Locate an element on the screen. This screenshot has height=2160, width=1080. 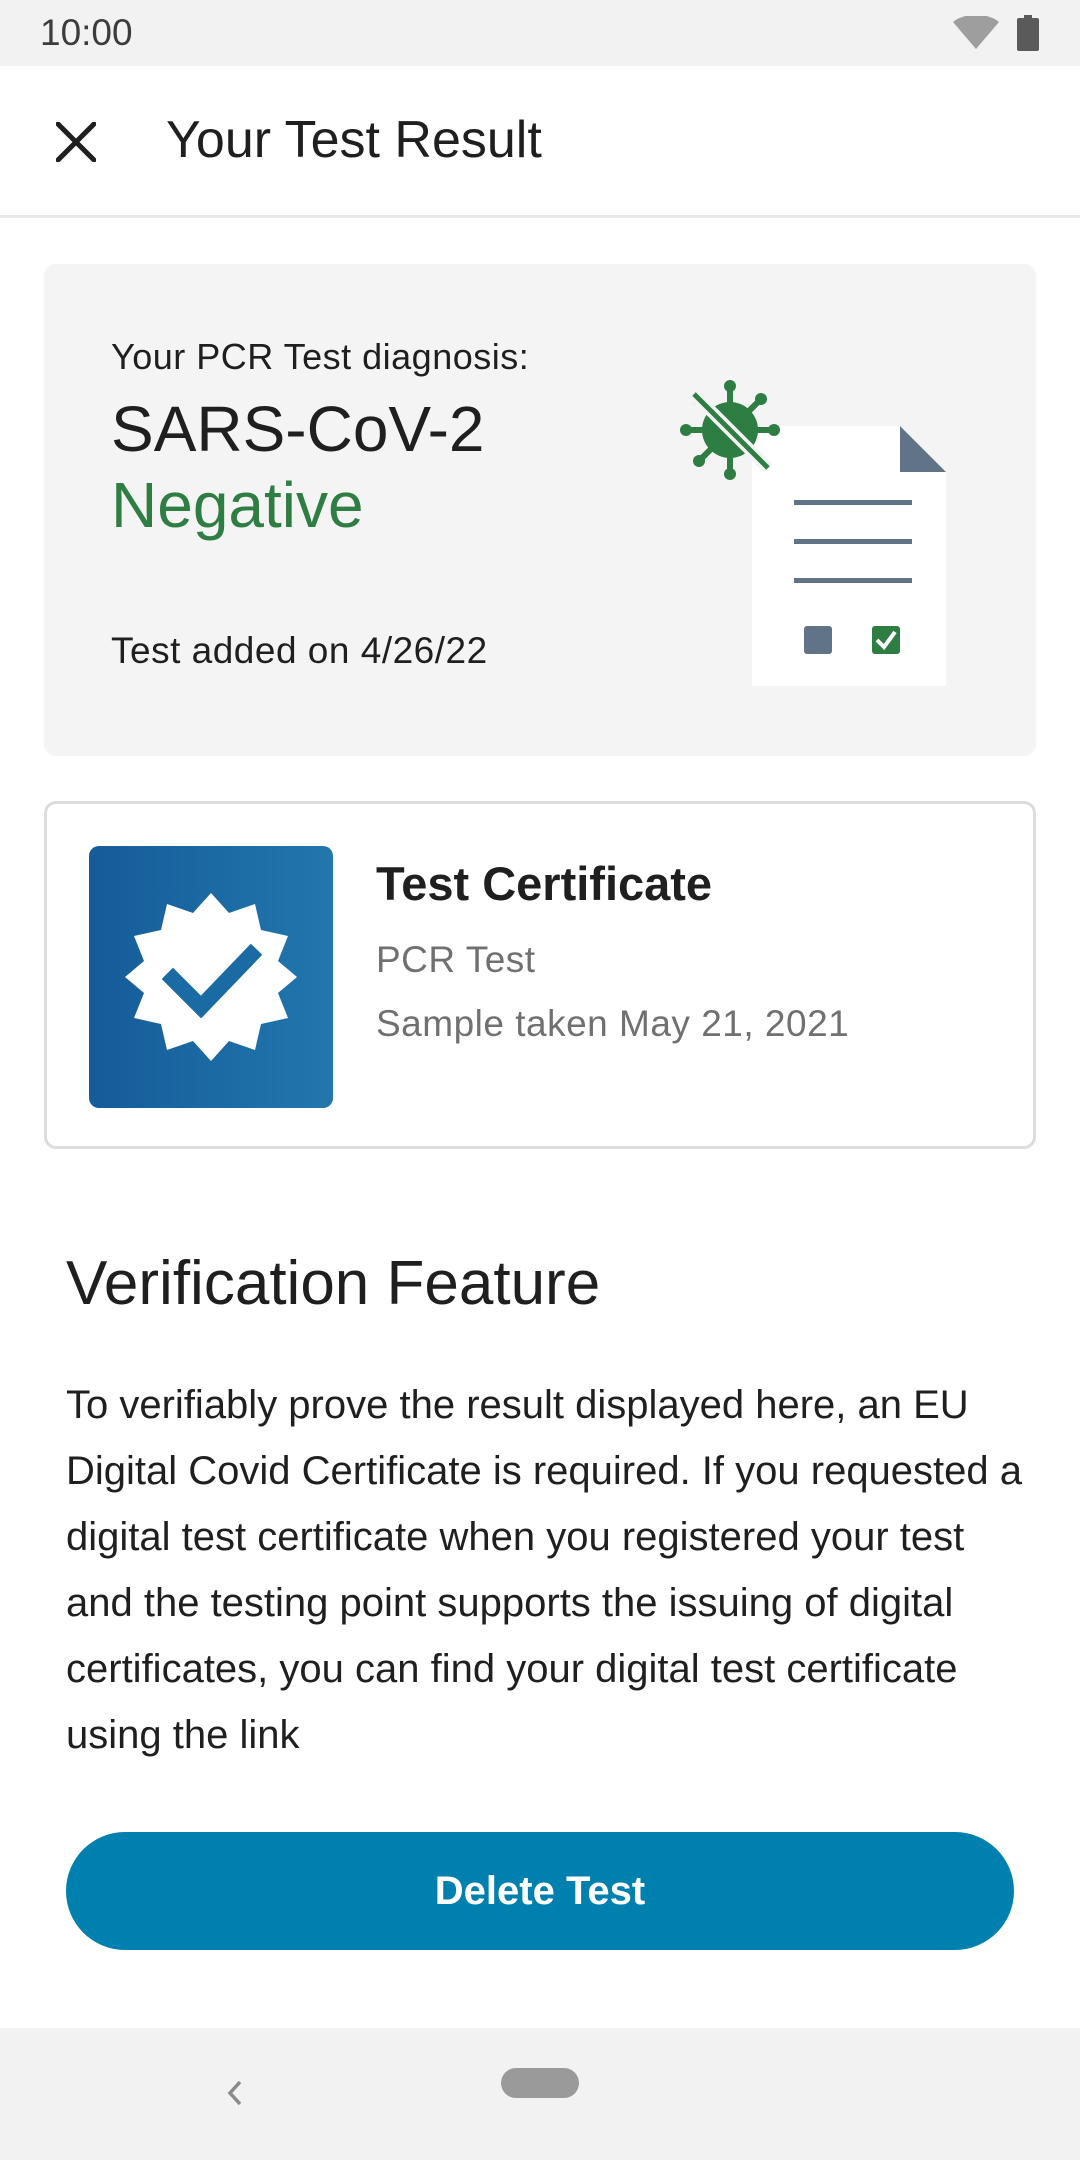
test-added-date: Test added on 4/26/22 is located at coordinates (299, 650).